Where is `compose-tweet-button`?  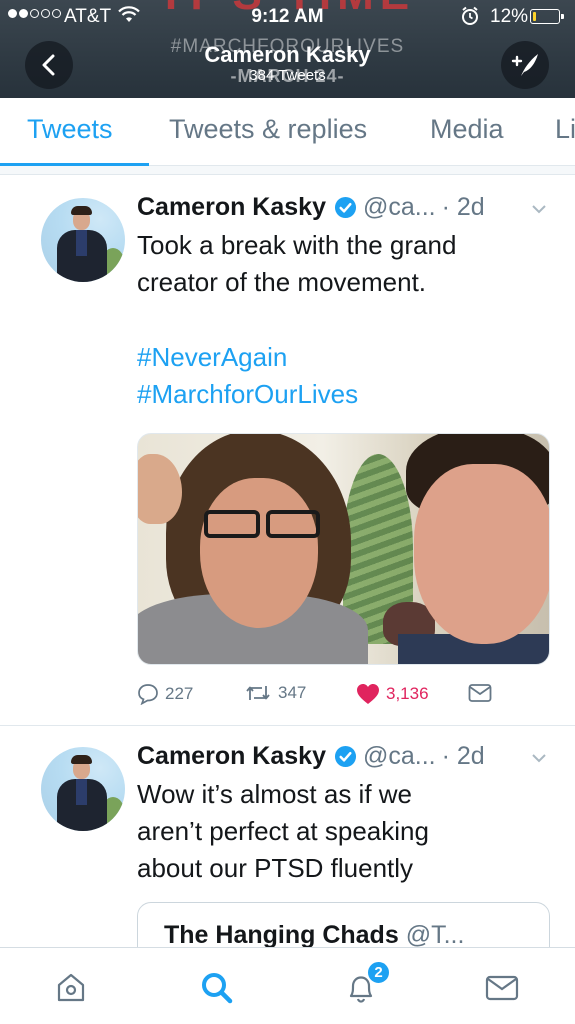
compose-tweet-button is located at coordinates (525, 65).